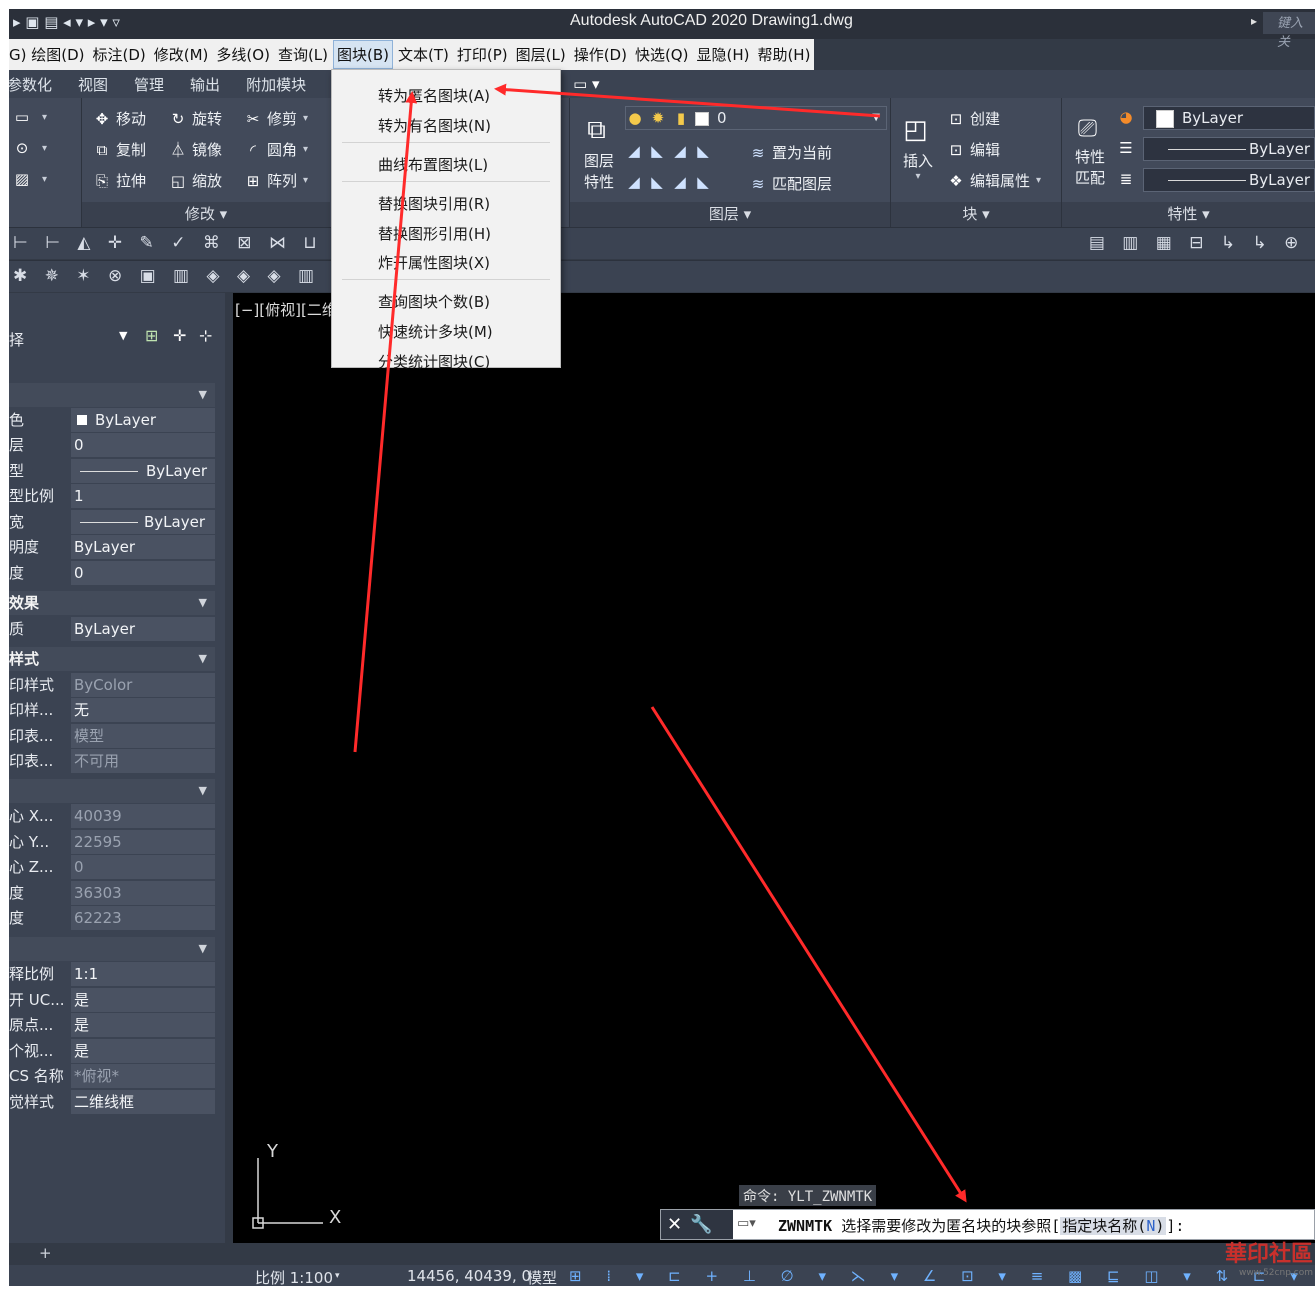  What do you see at coordinates (112, 395) in the screenshot?
I see `category-general: ▼` at bounding box center [112, 395].